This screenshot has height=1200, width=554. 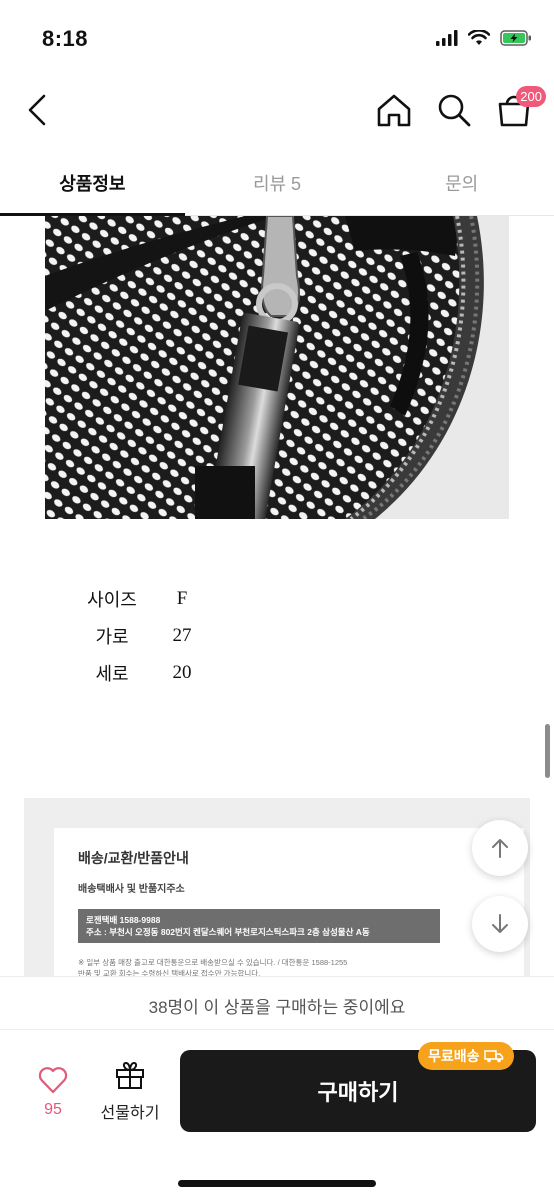 What do you see at coordinates (520, 108) in the screenshot?
I see `cart-button: 200` at bounding box center [520, 108].